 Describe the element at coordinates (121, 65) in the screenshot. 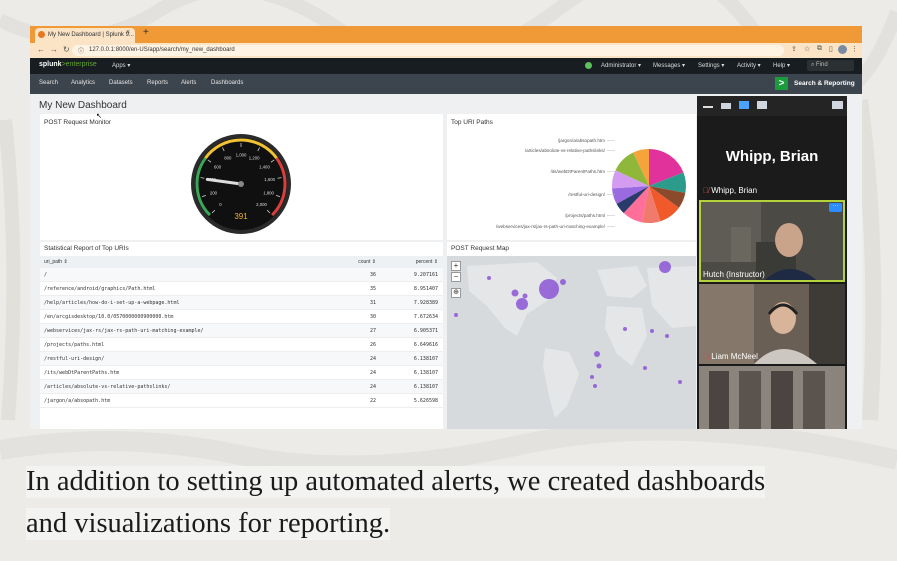

I see `apps-menu: Apps ▾` at that location.